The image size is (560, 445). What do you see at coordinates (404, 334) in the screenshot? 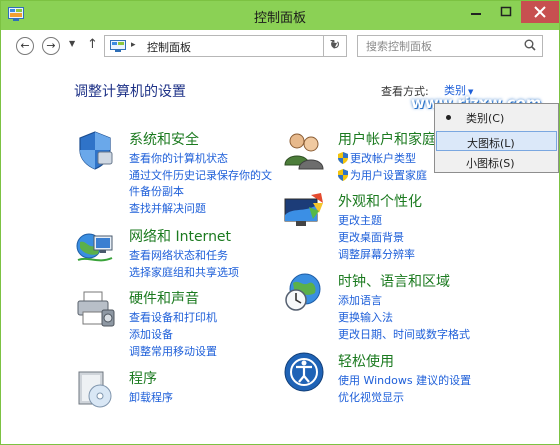
I see `link-date-time-format: 更改日期、时间或数字格式` at bounding box center [404, 334].